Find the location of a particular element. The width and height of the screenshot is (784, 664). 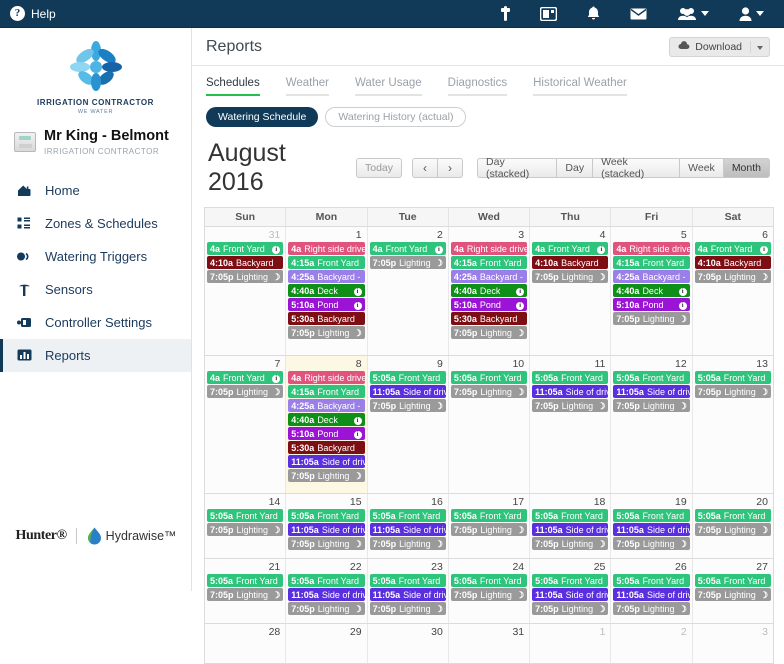

calendar-day-cell: 20 5:05a Front Yard 7:05p Lighting ☽ is located at coordinates (732, 526).